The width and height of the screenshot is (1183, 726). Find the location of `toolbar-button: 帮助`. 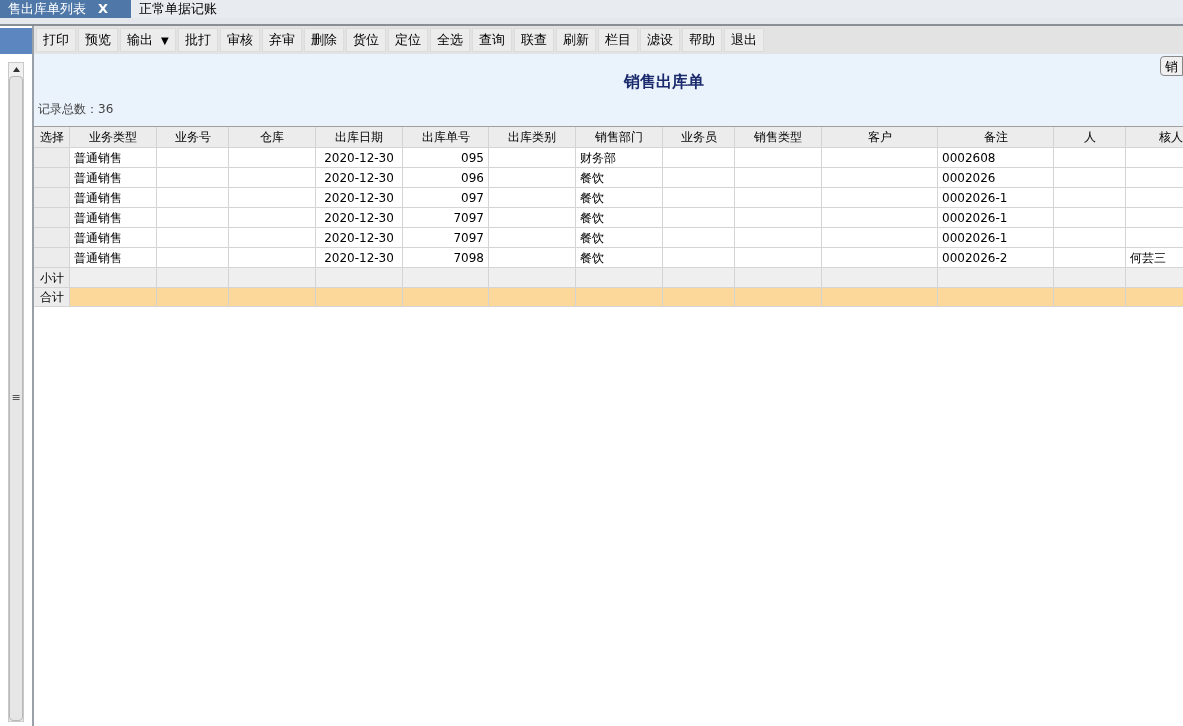

toolbar-button: 帮助 is located at coordinates (701, 40).